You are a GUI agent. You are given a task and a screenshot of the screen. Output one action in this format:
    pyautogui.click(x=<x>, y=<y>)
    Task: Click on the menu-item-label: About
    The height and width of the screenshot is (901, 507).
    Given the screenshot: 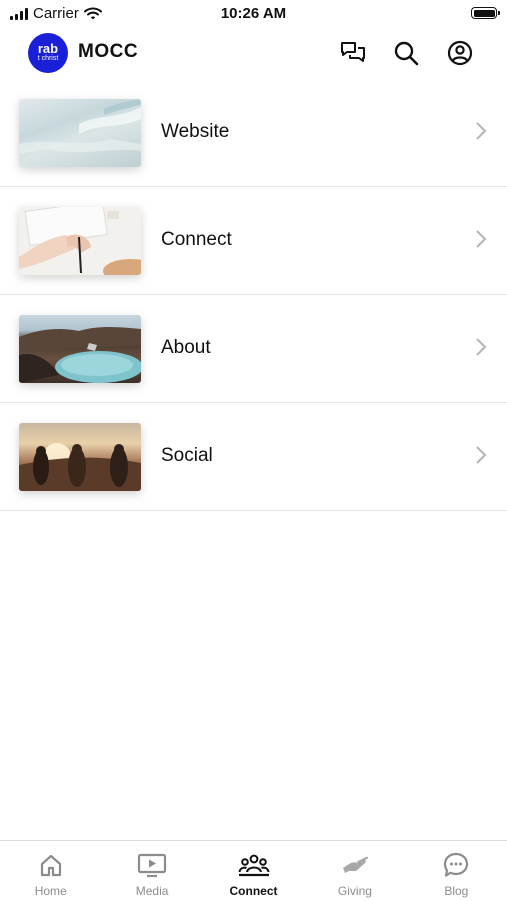 What is the action you would take?
    pyautogui.click(x=186, y=347)
    